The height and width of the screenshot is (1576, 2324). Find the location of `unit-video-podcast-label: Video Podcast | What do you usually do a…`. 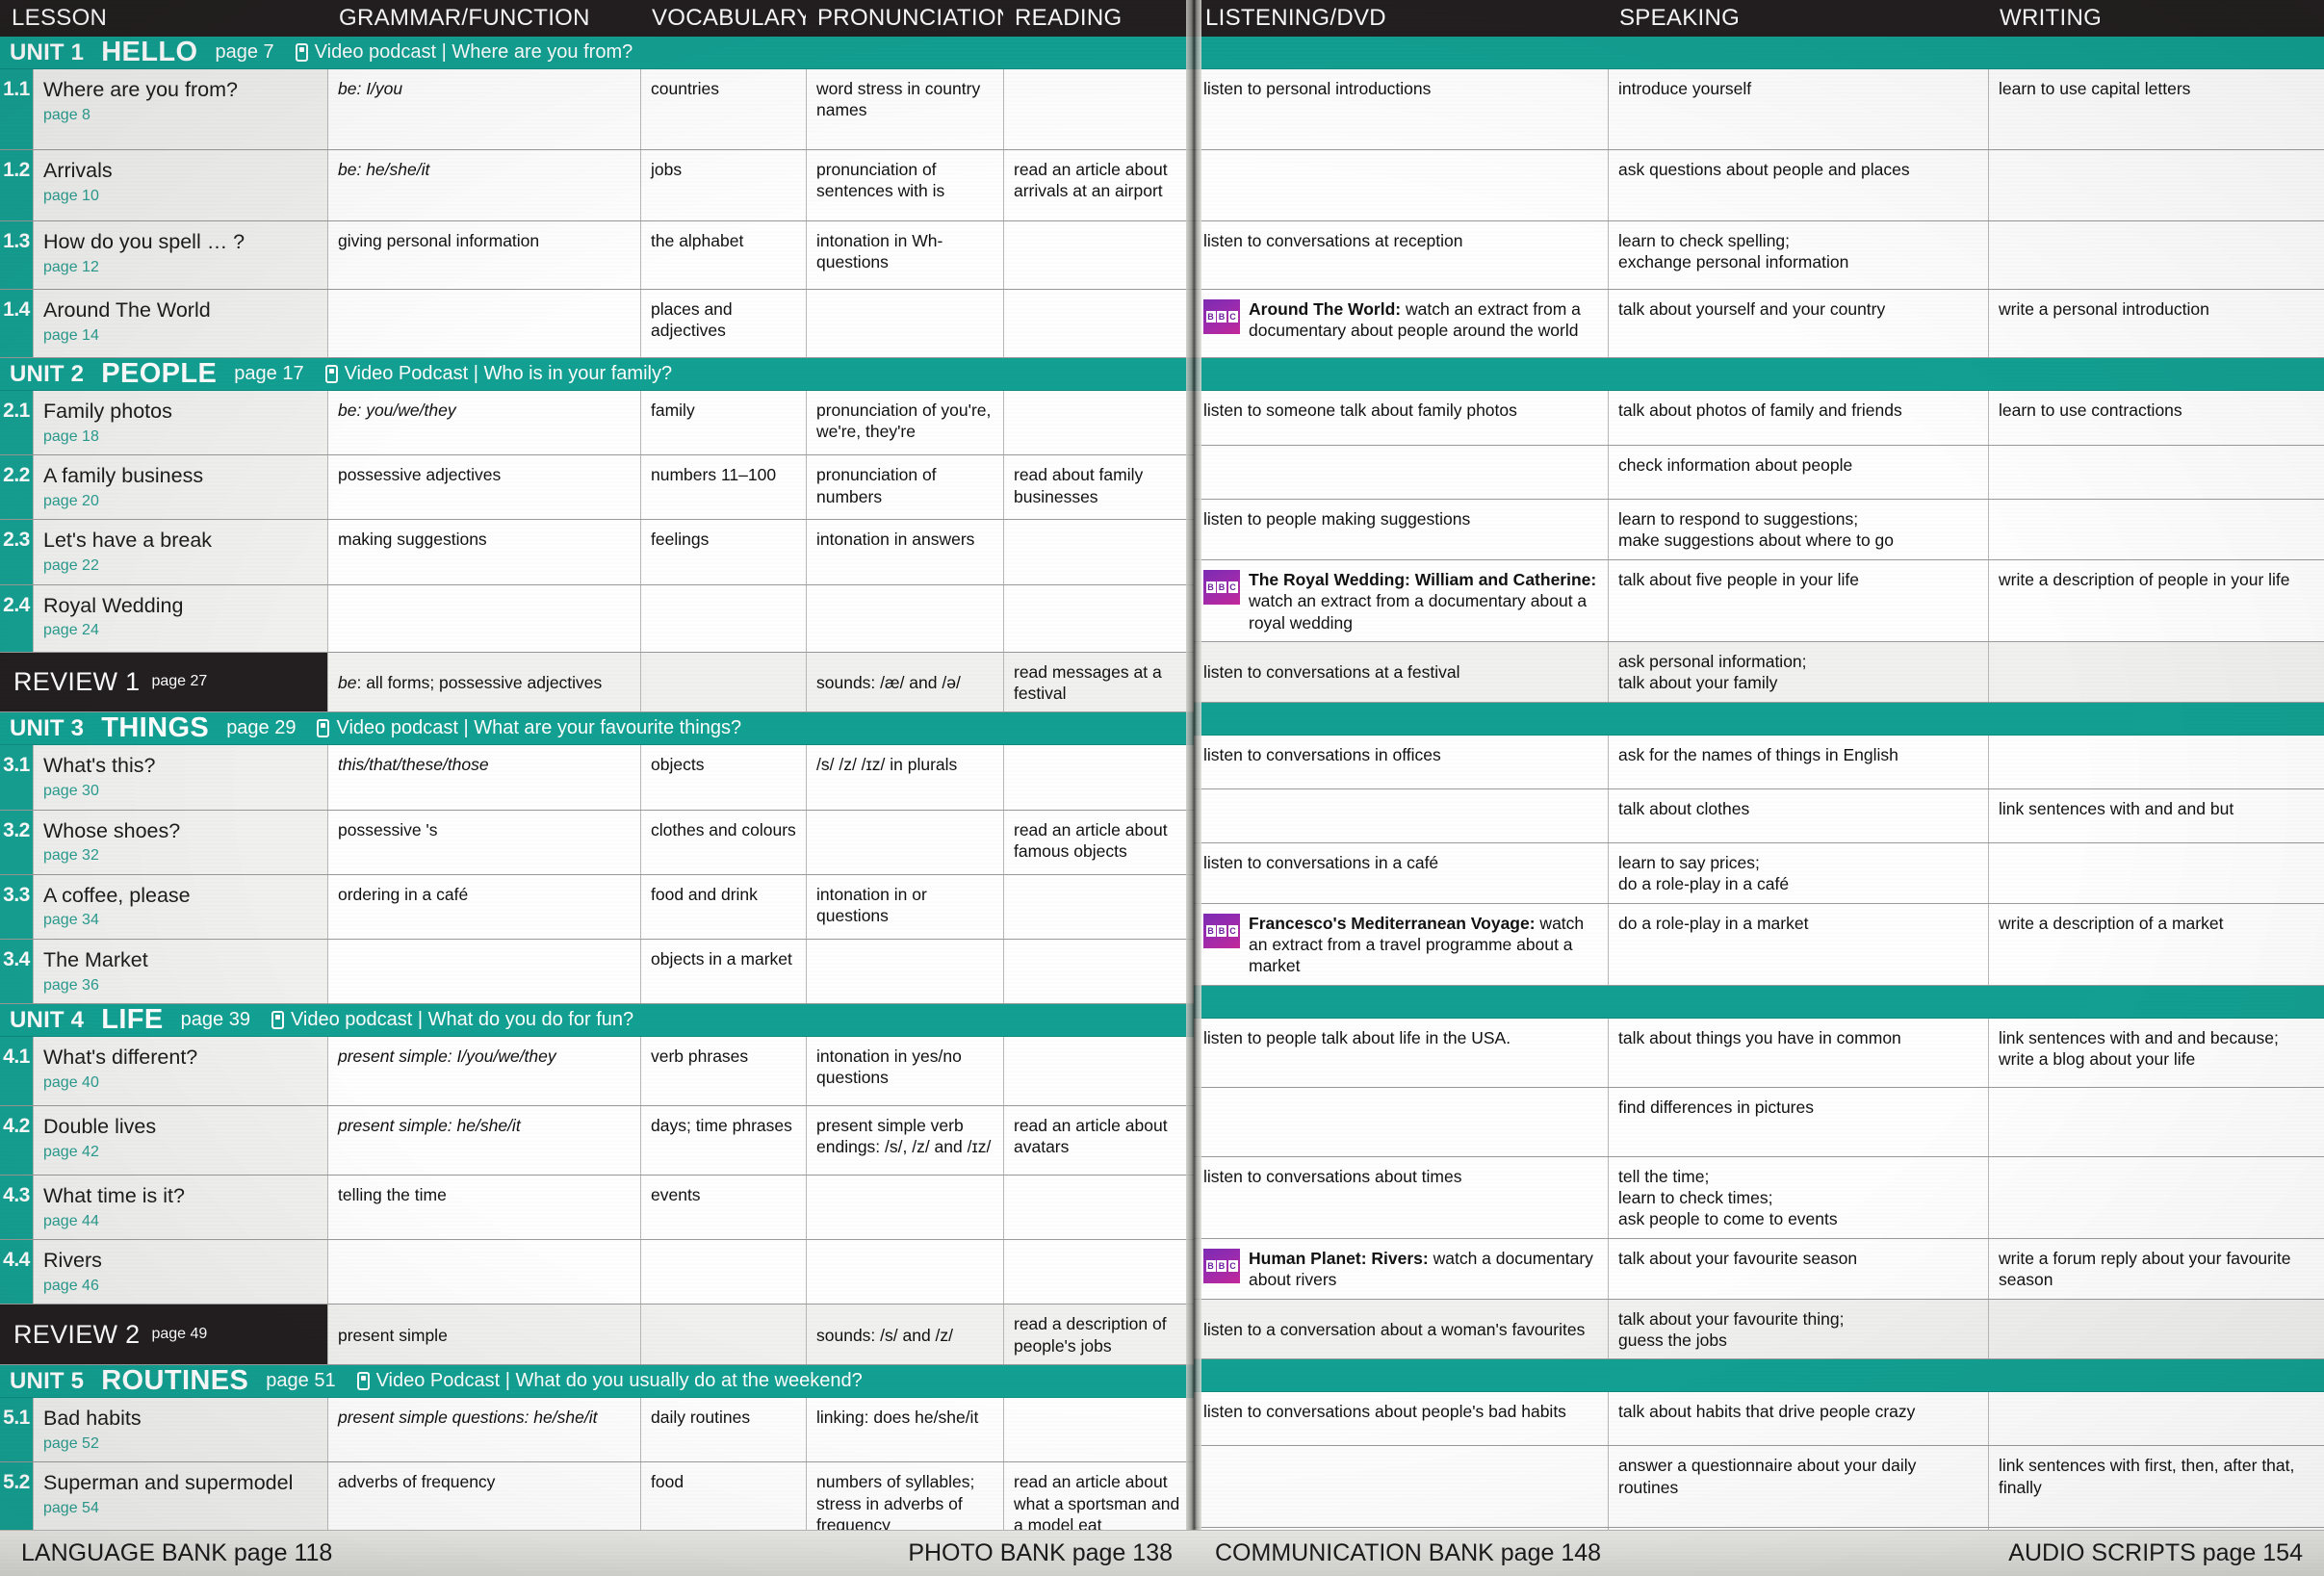

unit-video-podcast-label: Video Podcast | What do you usually do a… is located at coordinates (619, 1381).